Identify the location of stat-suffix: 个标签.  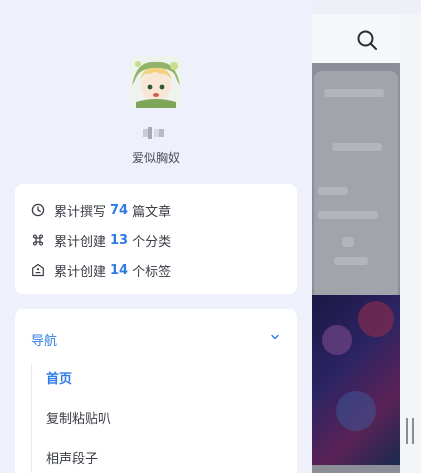
(152, 272).